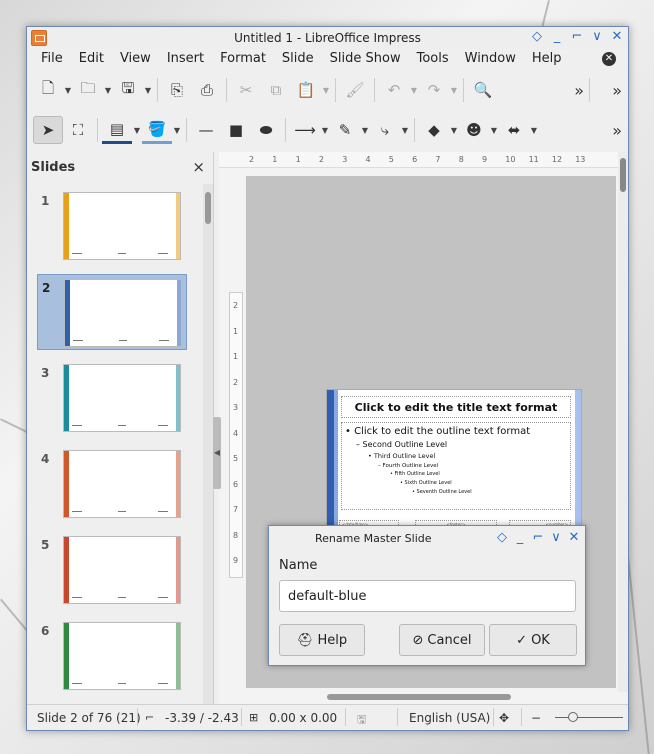  I want to click on fill-color-icon: 🪣, so click(157, 130).